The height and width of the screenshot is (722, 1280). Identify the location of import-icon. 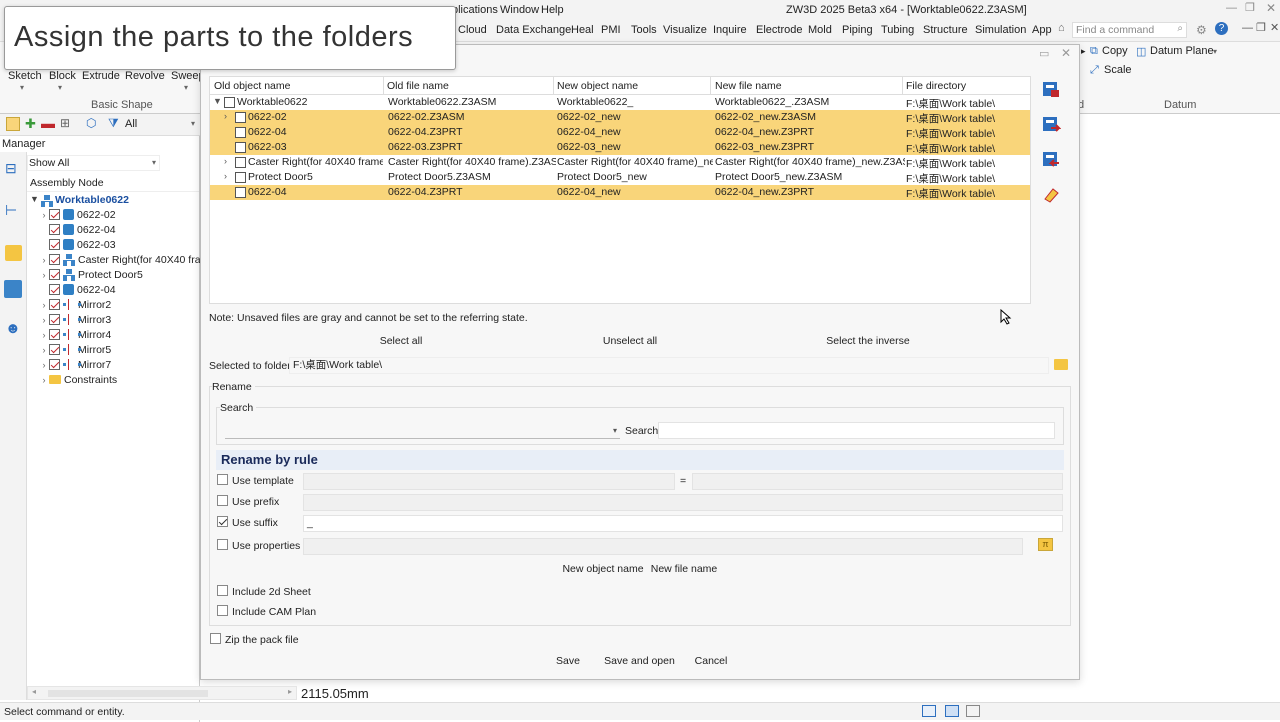
(1051, 159).